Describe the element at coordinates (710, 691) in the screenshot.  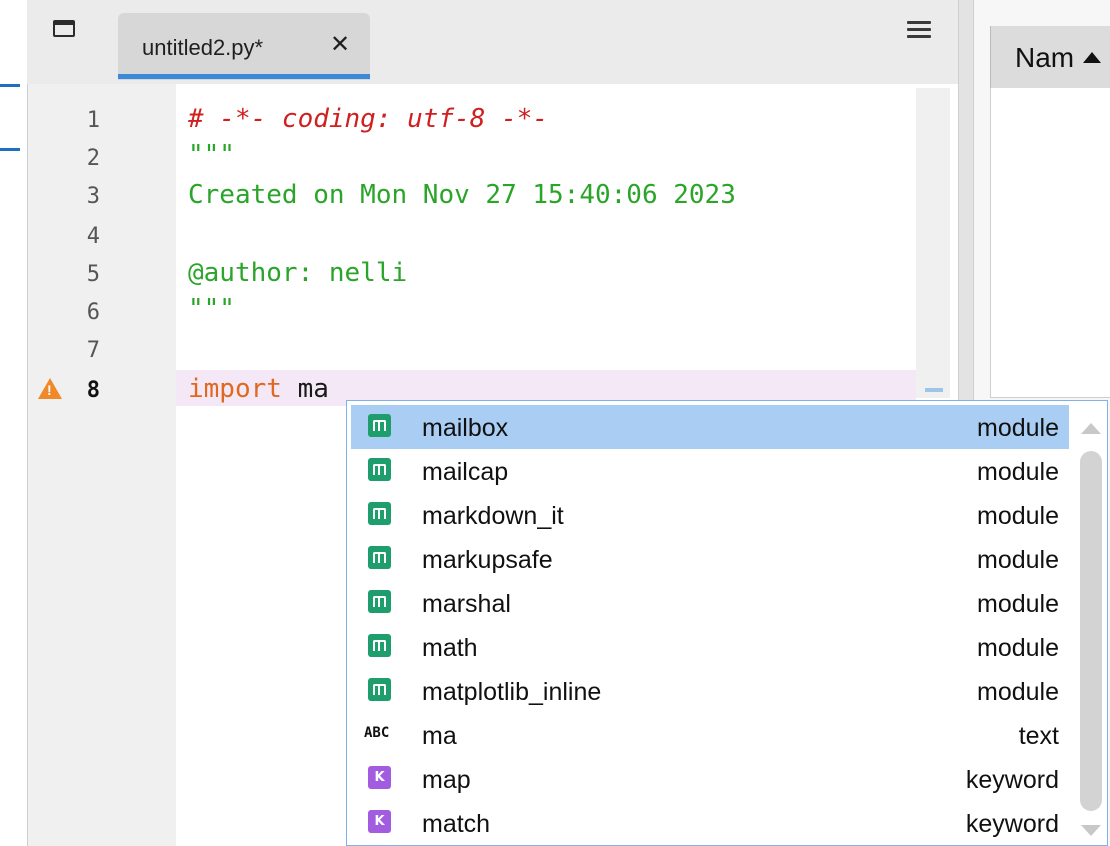
I see `completion-item: matplotlib_inline module` at that location.